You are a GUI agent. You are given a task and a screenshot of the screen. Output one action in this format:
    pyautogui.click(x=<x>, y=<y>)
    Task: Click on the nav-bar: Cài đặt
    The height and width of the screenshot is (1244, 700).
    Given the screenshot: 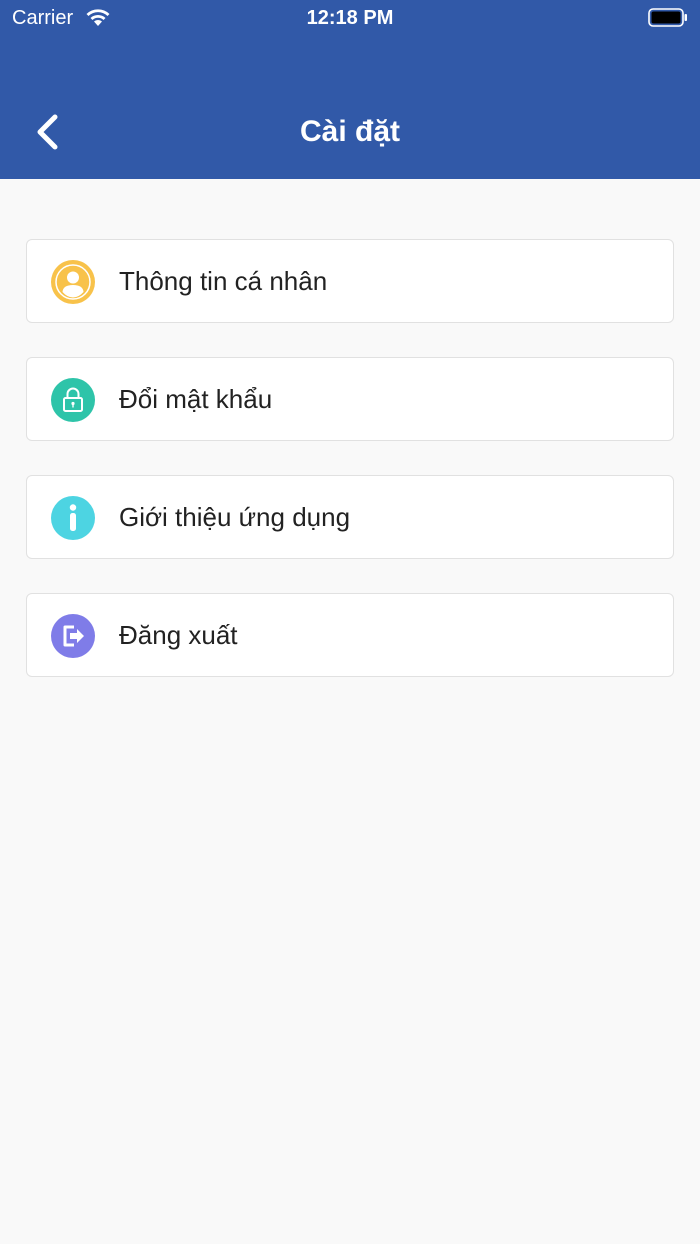 What is the action you would take?
    pyautogui.click(x=350, y=133)
    